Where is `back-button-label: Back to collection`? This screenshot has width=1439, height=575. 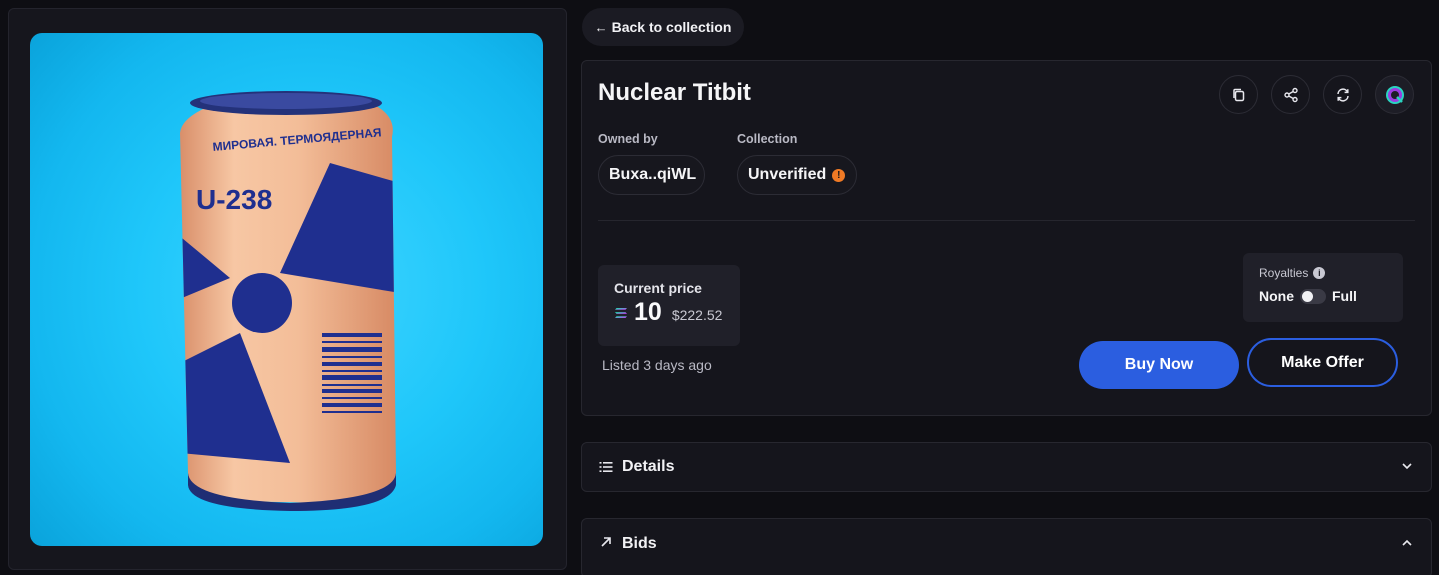 back-button-label: Back to collection is located at coordinates (671, 27).